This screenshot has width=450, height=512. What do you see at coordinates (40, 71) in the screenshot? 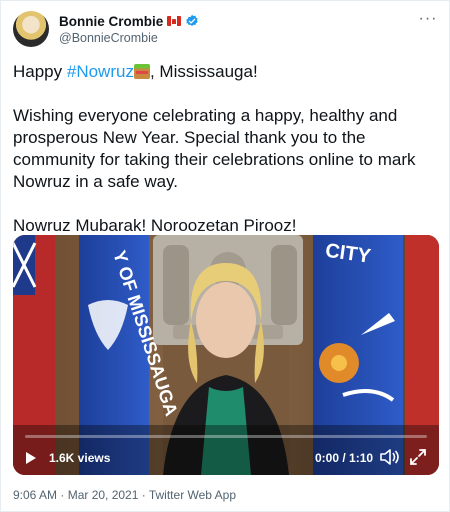
I see `greeting-prefix: Happy` at bounding box center [40, 71].